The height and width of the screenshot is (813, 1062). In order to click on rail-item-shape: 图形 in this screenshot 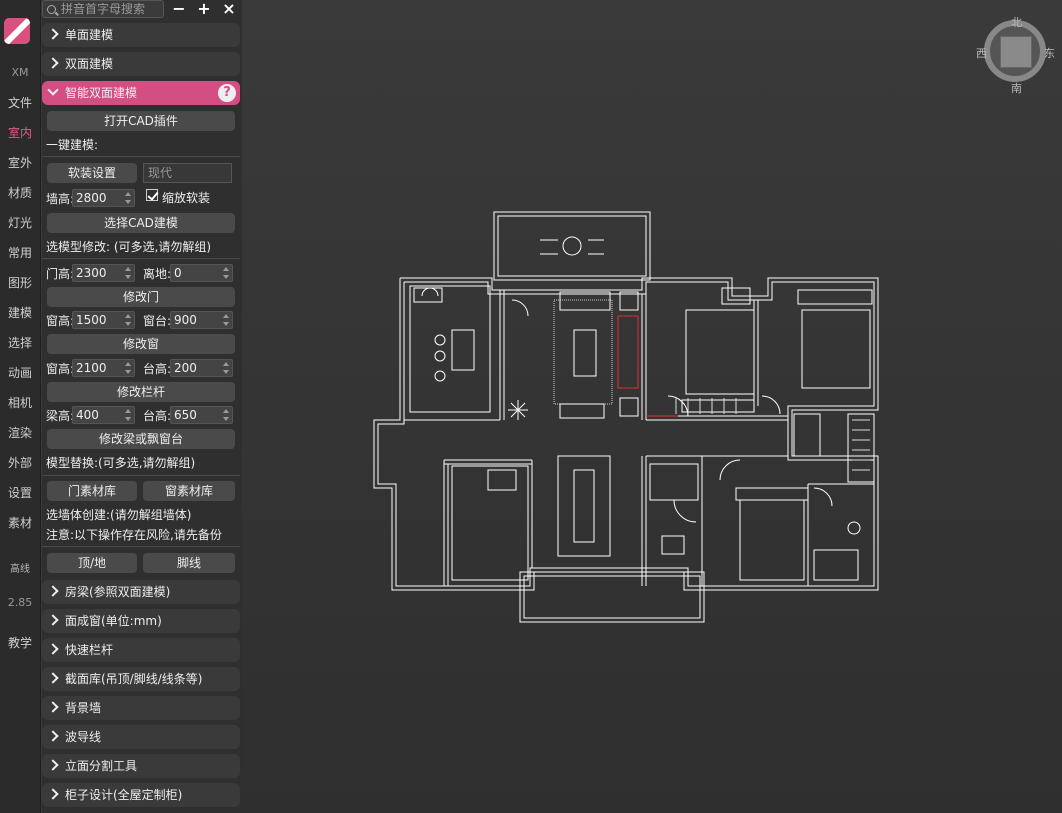, I will do `click(20, 282)`.